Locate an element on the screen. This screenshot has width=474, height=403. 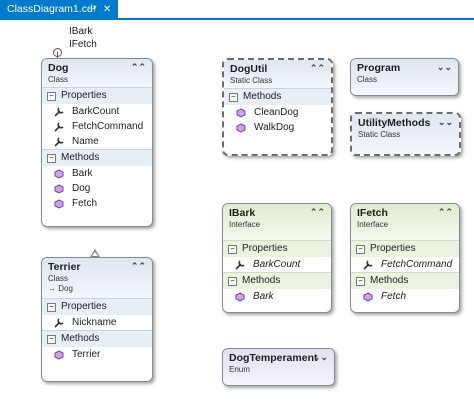
property-name: BarkCount is located at coordinates (96, 111).